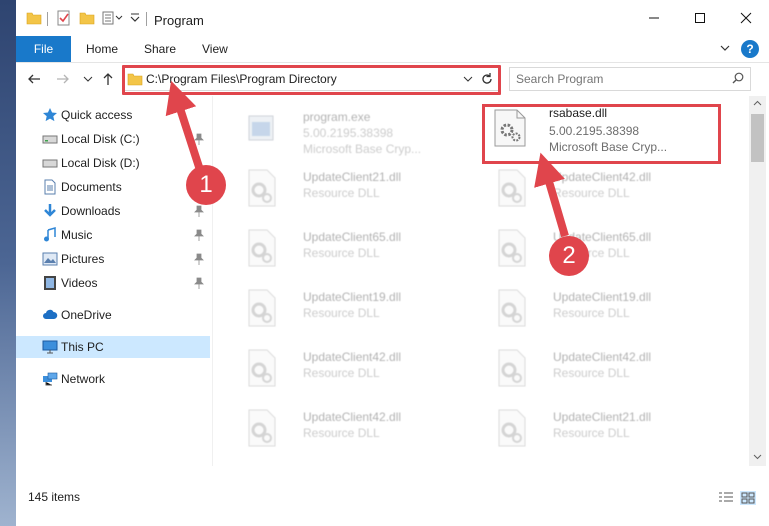 The width and height of the screenshot is (769, 526). Describe the element at coordinates (551, 195) in the screenshot. I see `arrow-to-file` at that location.